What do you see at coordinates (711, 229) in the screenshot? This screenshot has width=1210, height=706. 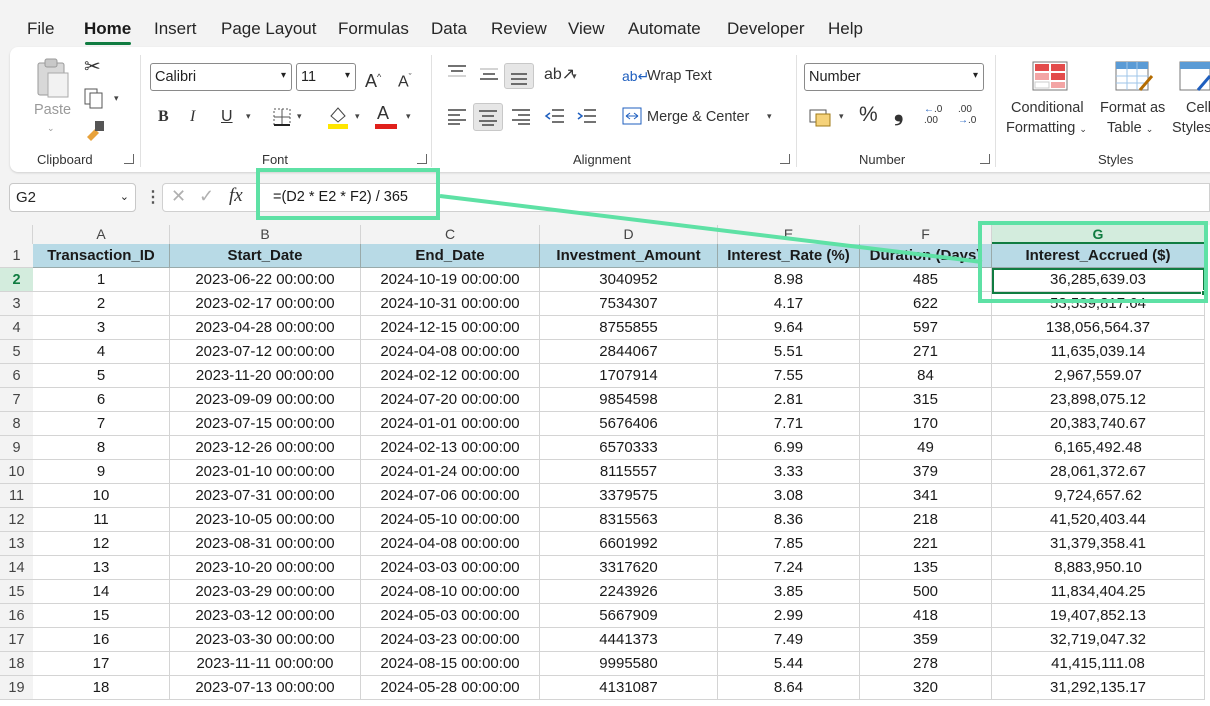 I see `annotation-arrow` at bounding box center [711, 229].